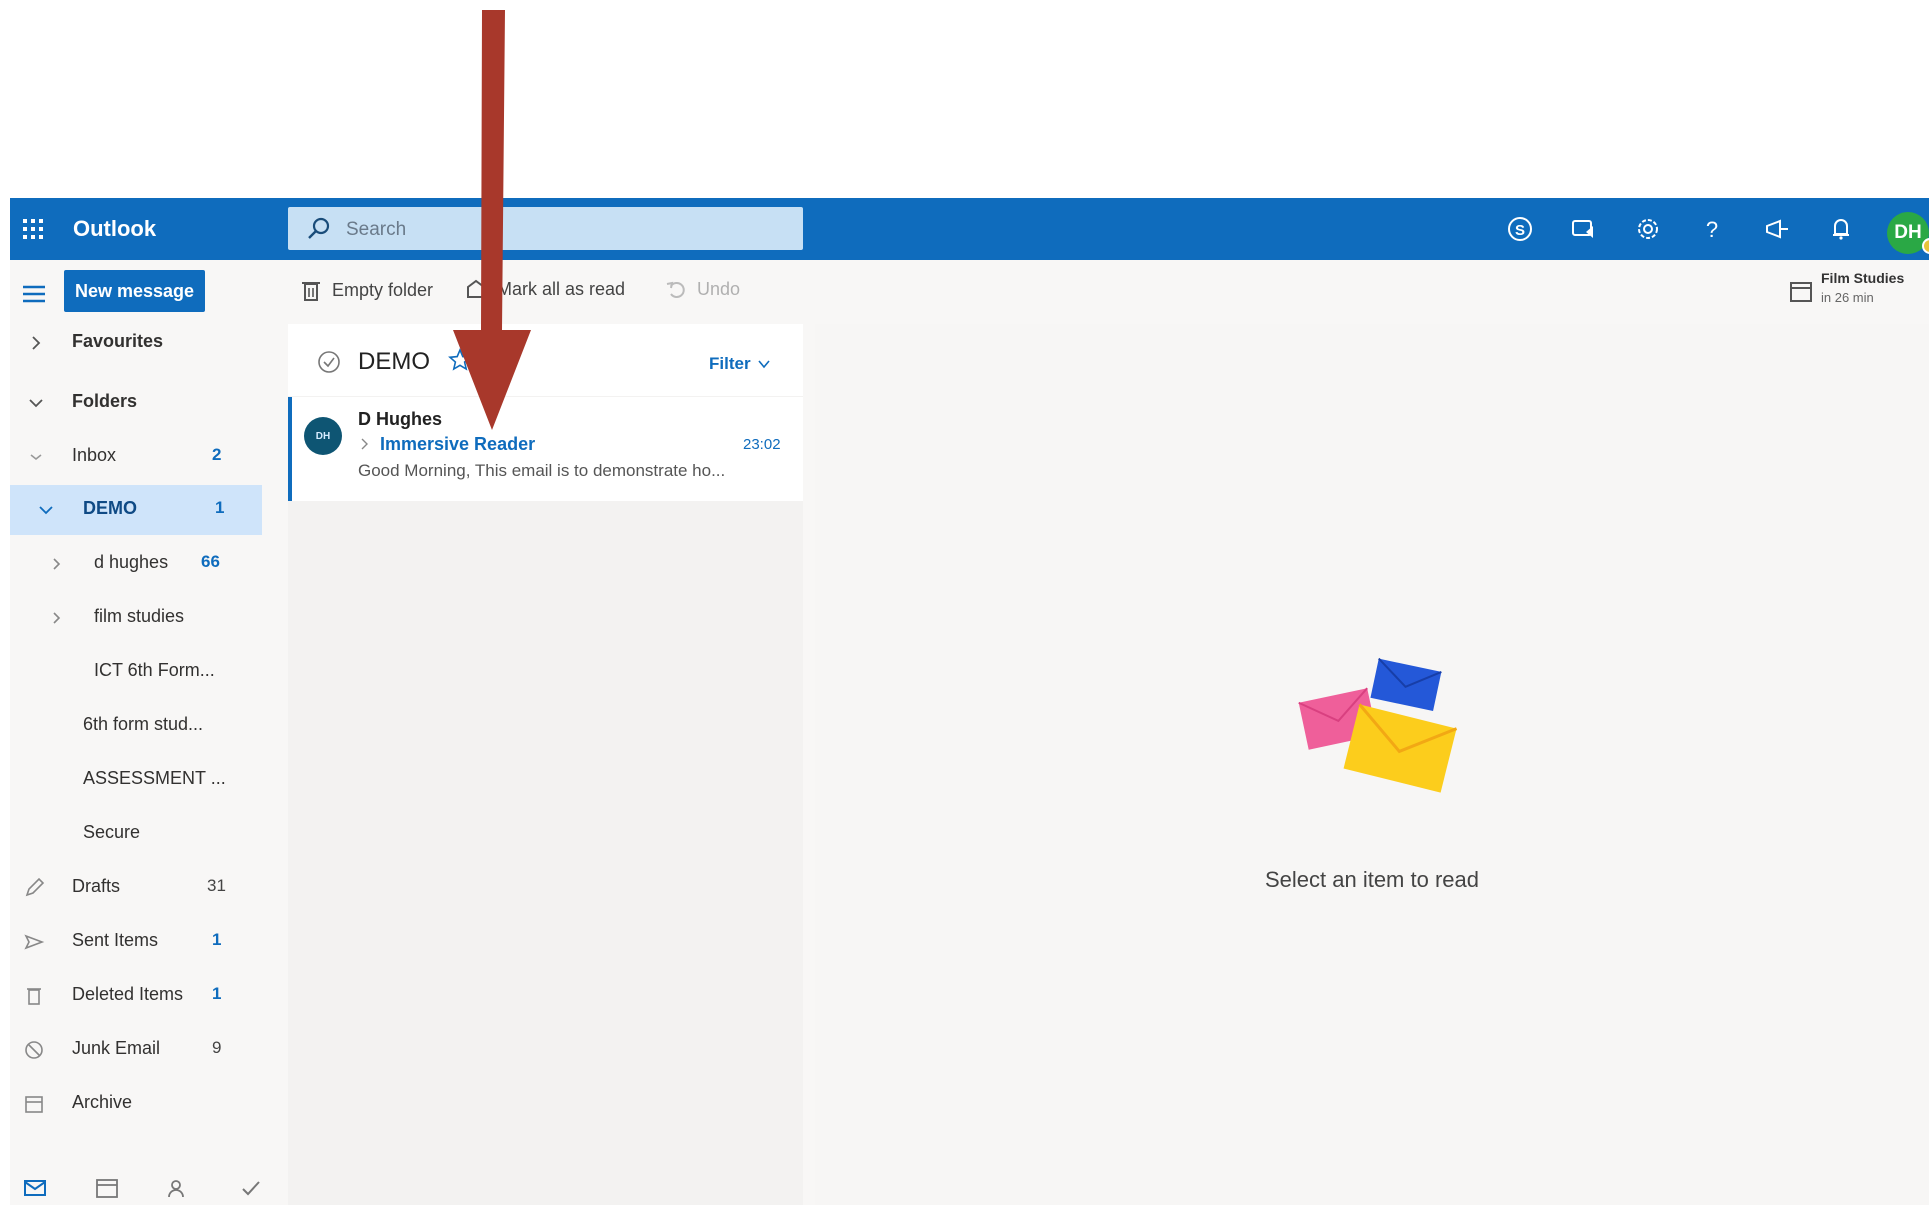  Describe the element at coordinates (1862, 278) in the screenshot. I see `reminder-title: Film Studies` at that location.